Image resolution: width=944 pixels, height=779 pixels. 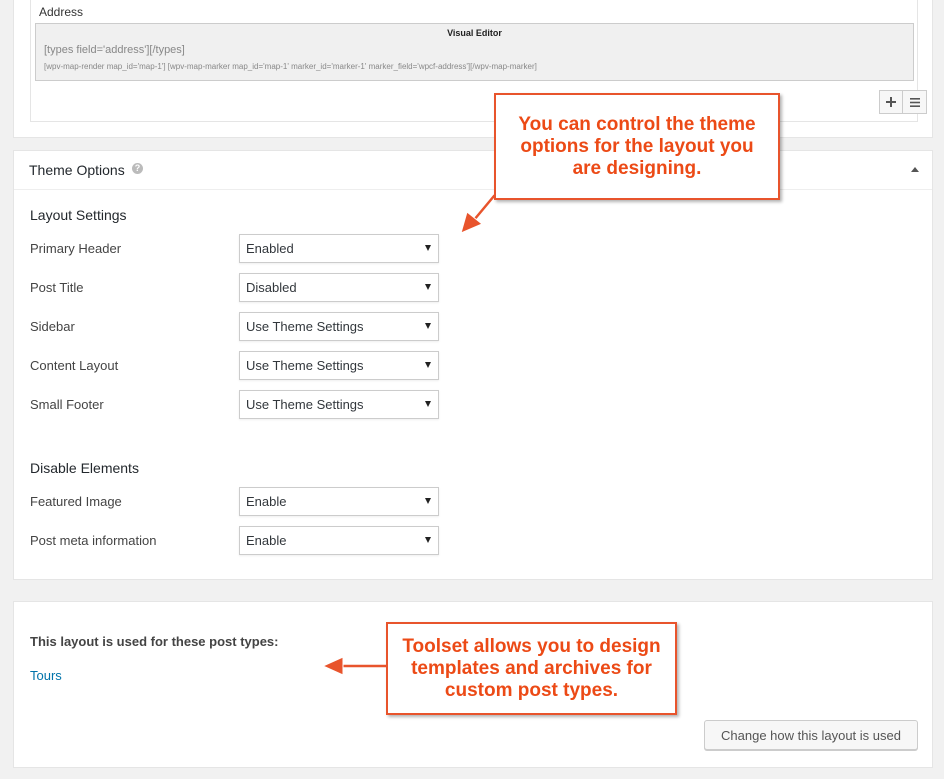 I want to click on menu-icon, so click(x=914, y=102).